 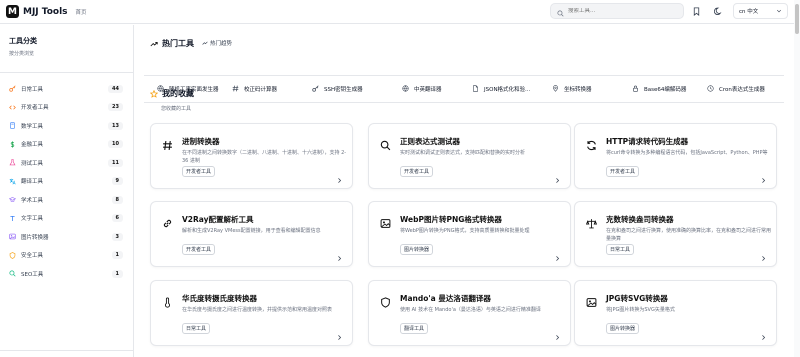 I want to click on refresh-icon, so click(x=591, y=145).